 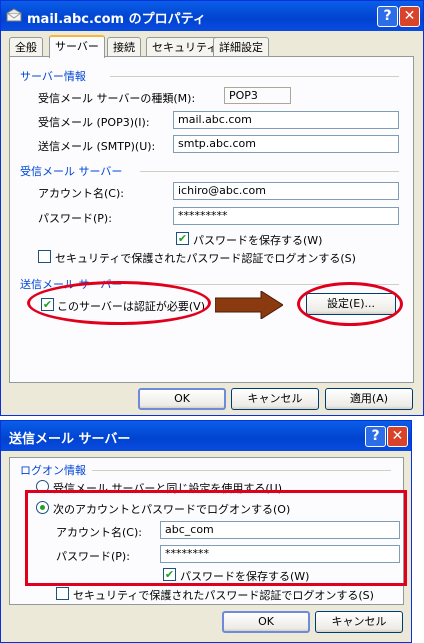 What do you see at coordinates (206, 436) in the screenshot?
I see `title-bar: 送信メール サーバー ? ✕` at bounding box center [206, 436].